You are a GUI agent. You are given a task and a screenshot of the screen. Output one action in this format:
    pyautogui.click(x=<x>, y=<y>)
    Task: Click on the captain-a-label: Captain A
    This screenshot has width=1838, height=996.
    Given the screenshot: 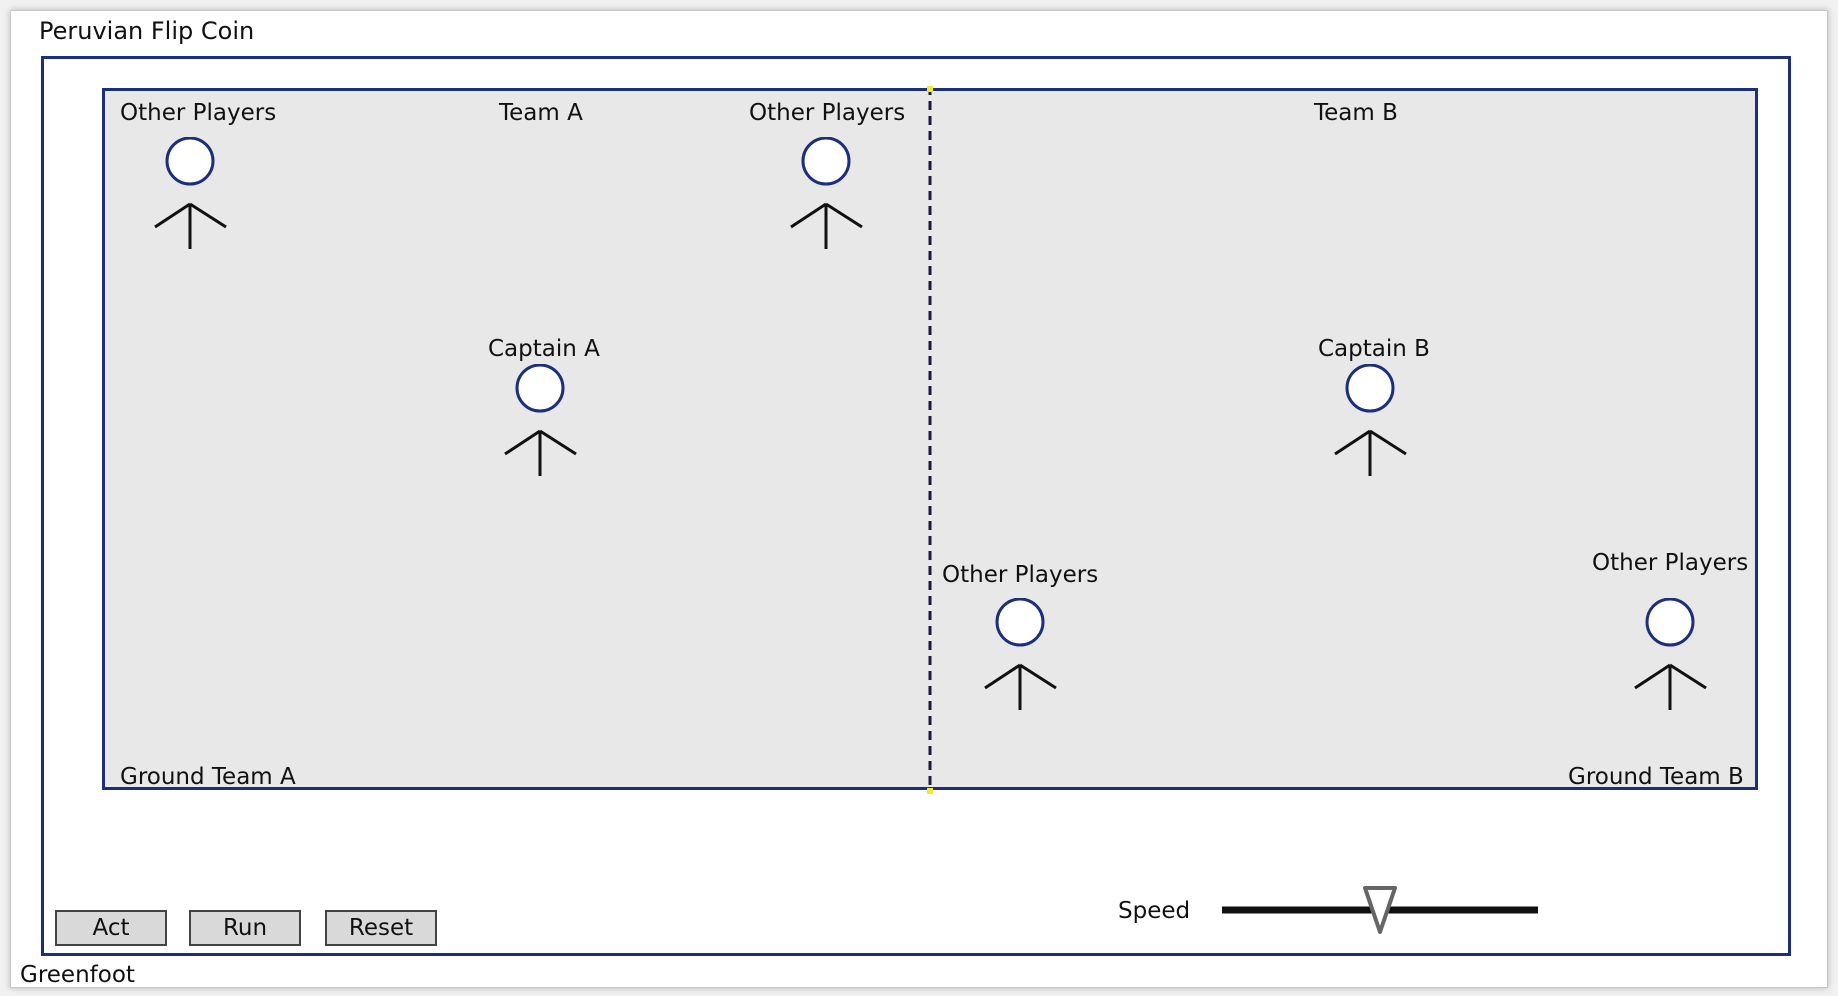 What is the action you would take?
    pyautogui.click(x=544, y=349)
    